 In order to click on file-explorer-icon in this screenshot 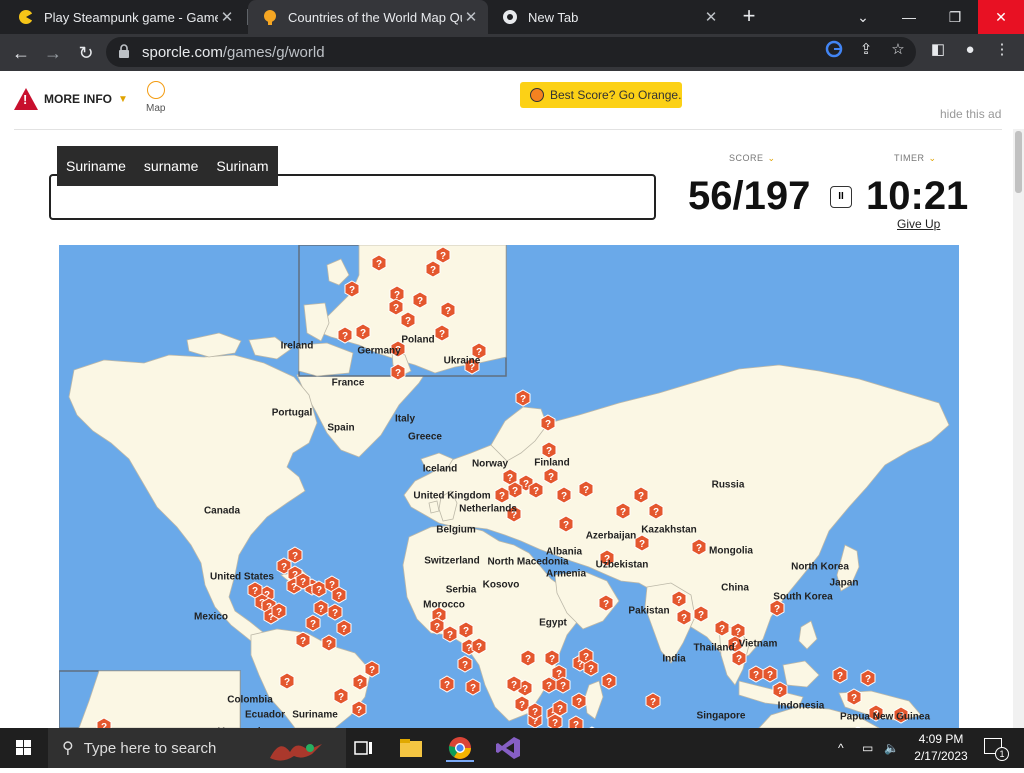, I will do `click(411, 748)`.